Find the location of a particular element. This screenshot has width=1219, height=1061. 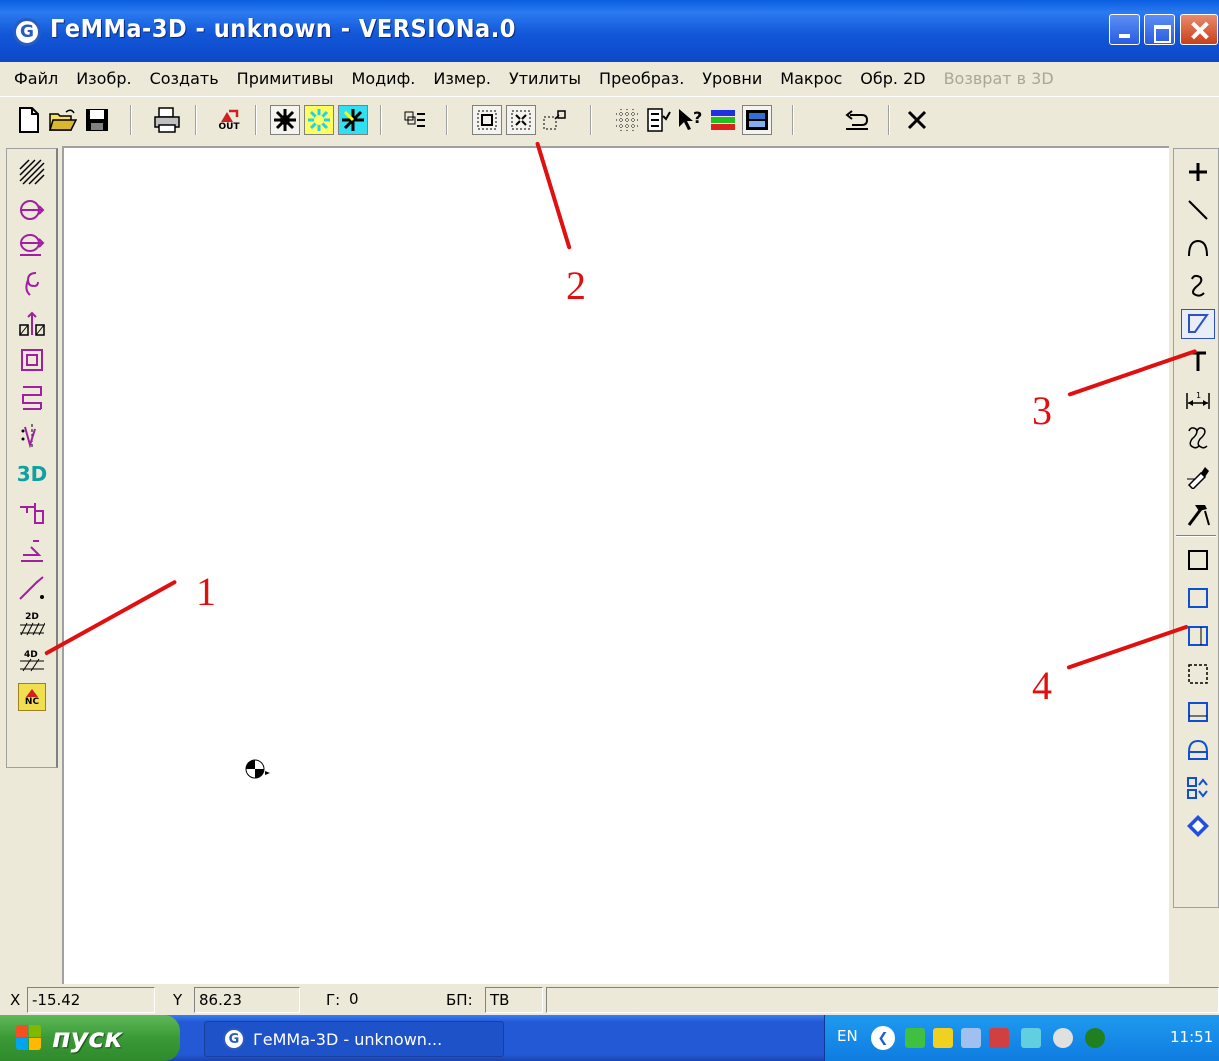

menu-levels: Уровни is located at coordinates (732, 78).